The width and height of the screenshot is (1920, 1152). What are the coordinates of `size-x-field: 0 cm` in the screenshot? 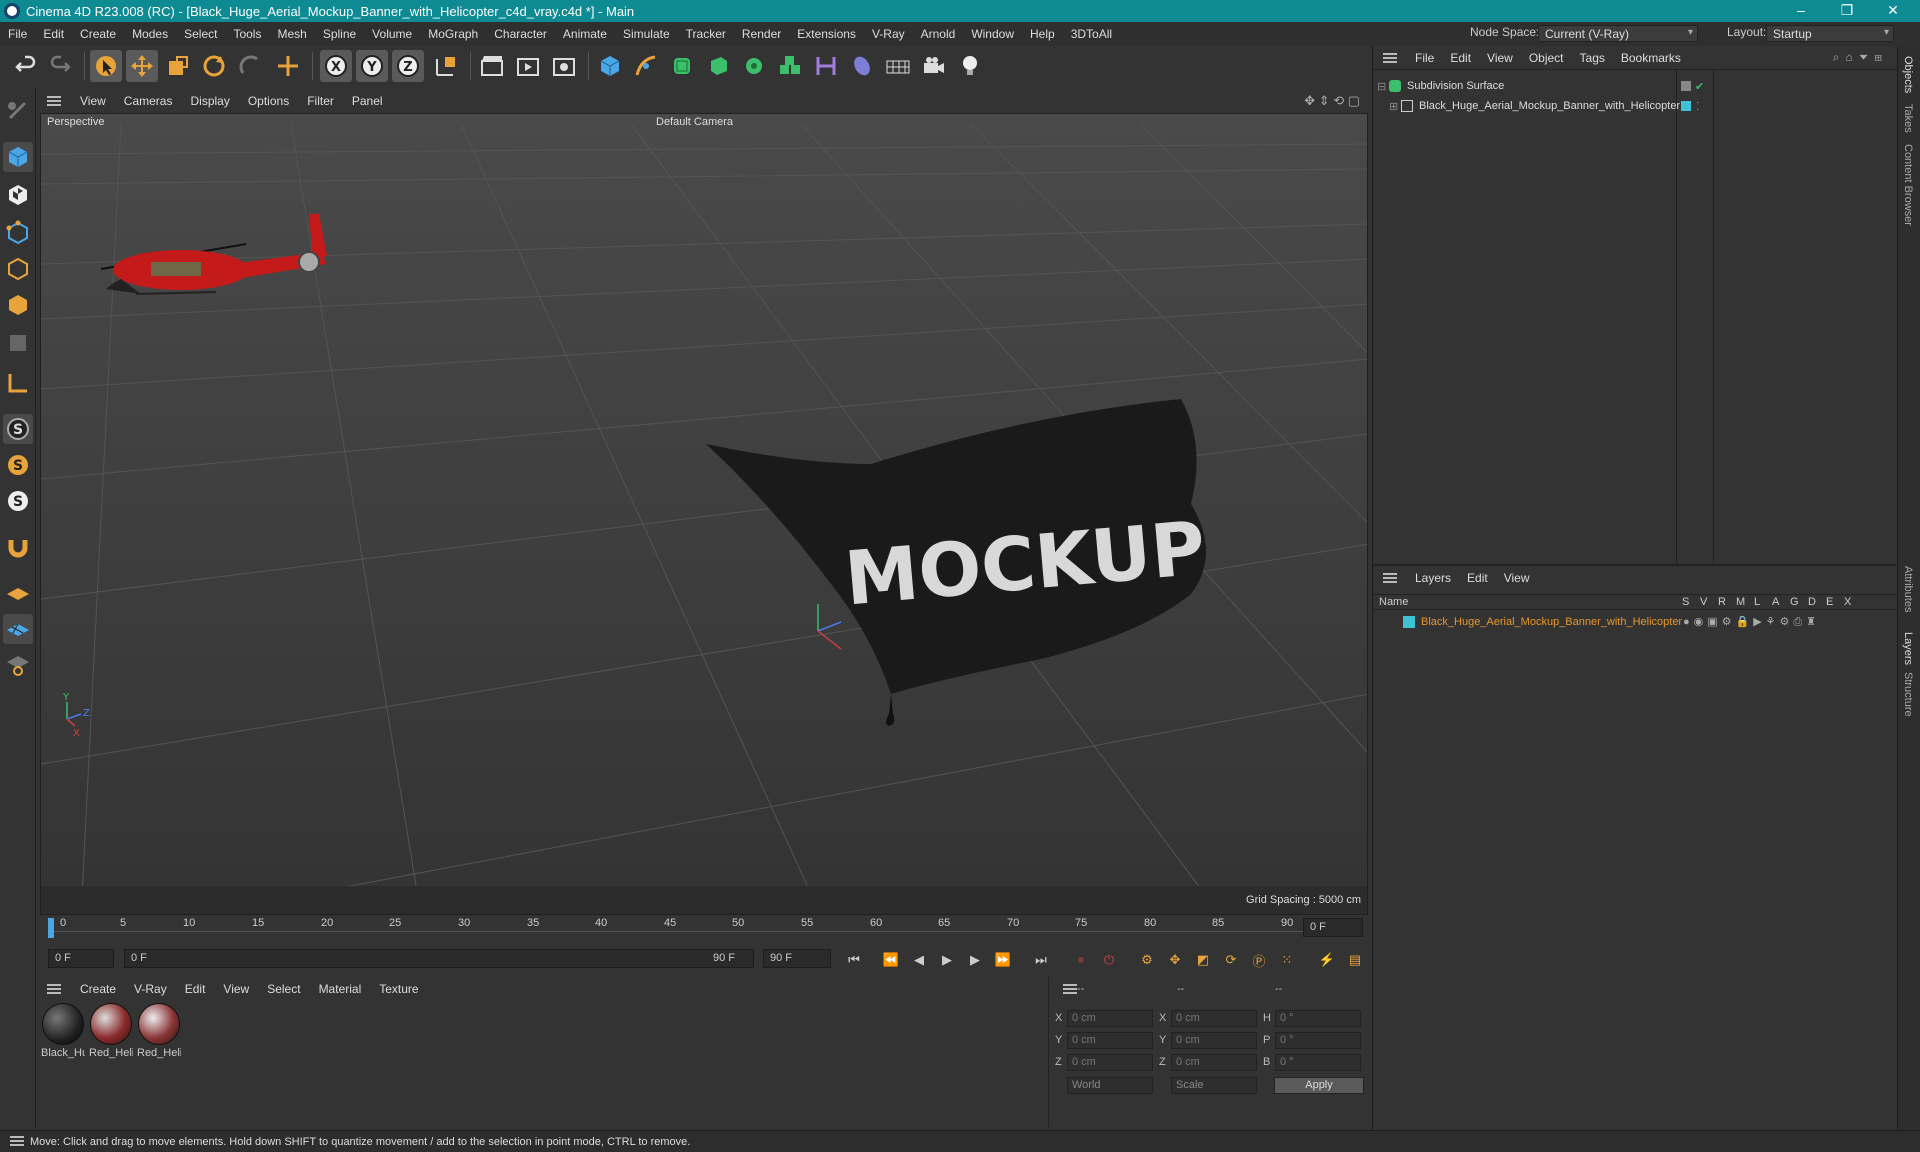 It's located at (1214, 1018).